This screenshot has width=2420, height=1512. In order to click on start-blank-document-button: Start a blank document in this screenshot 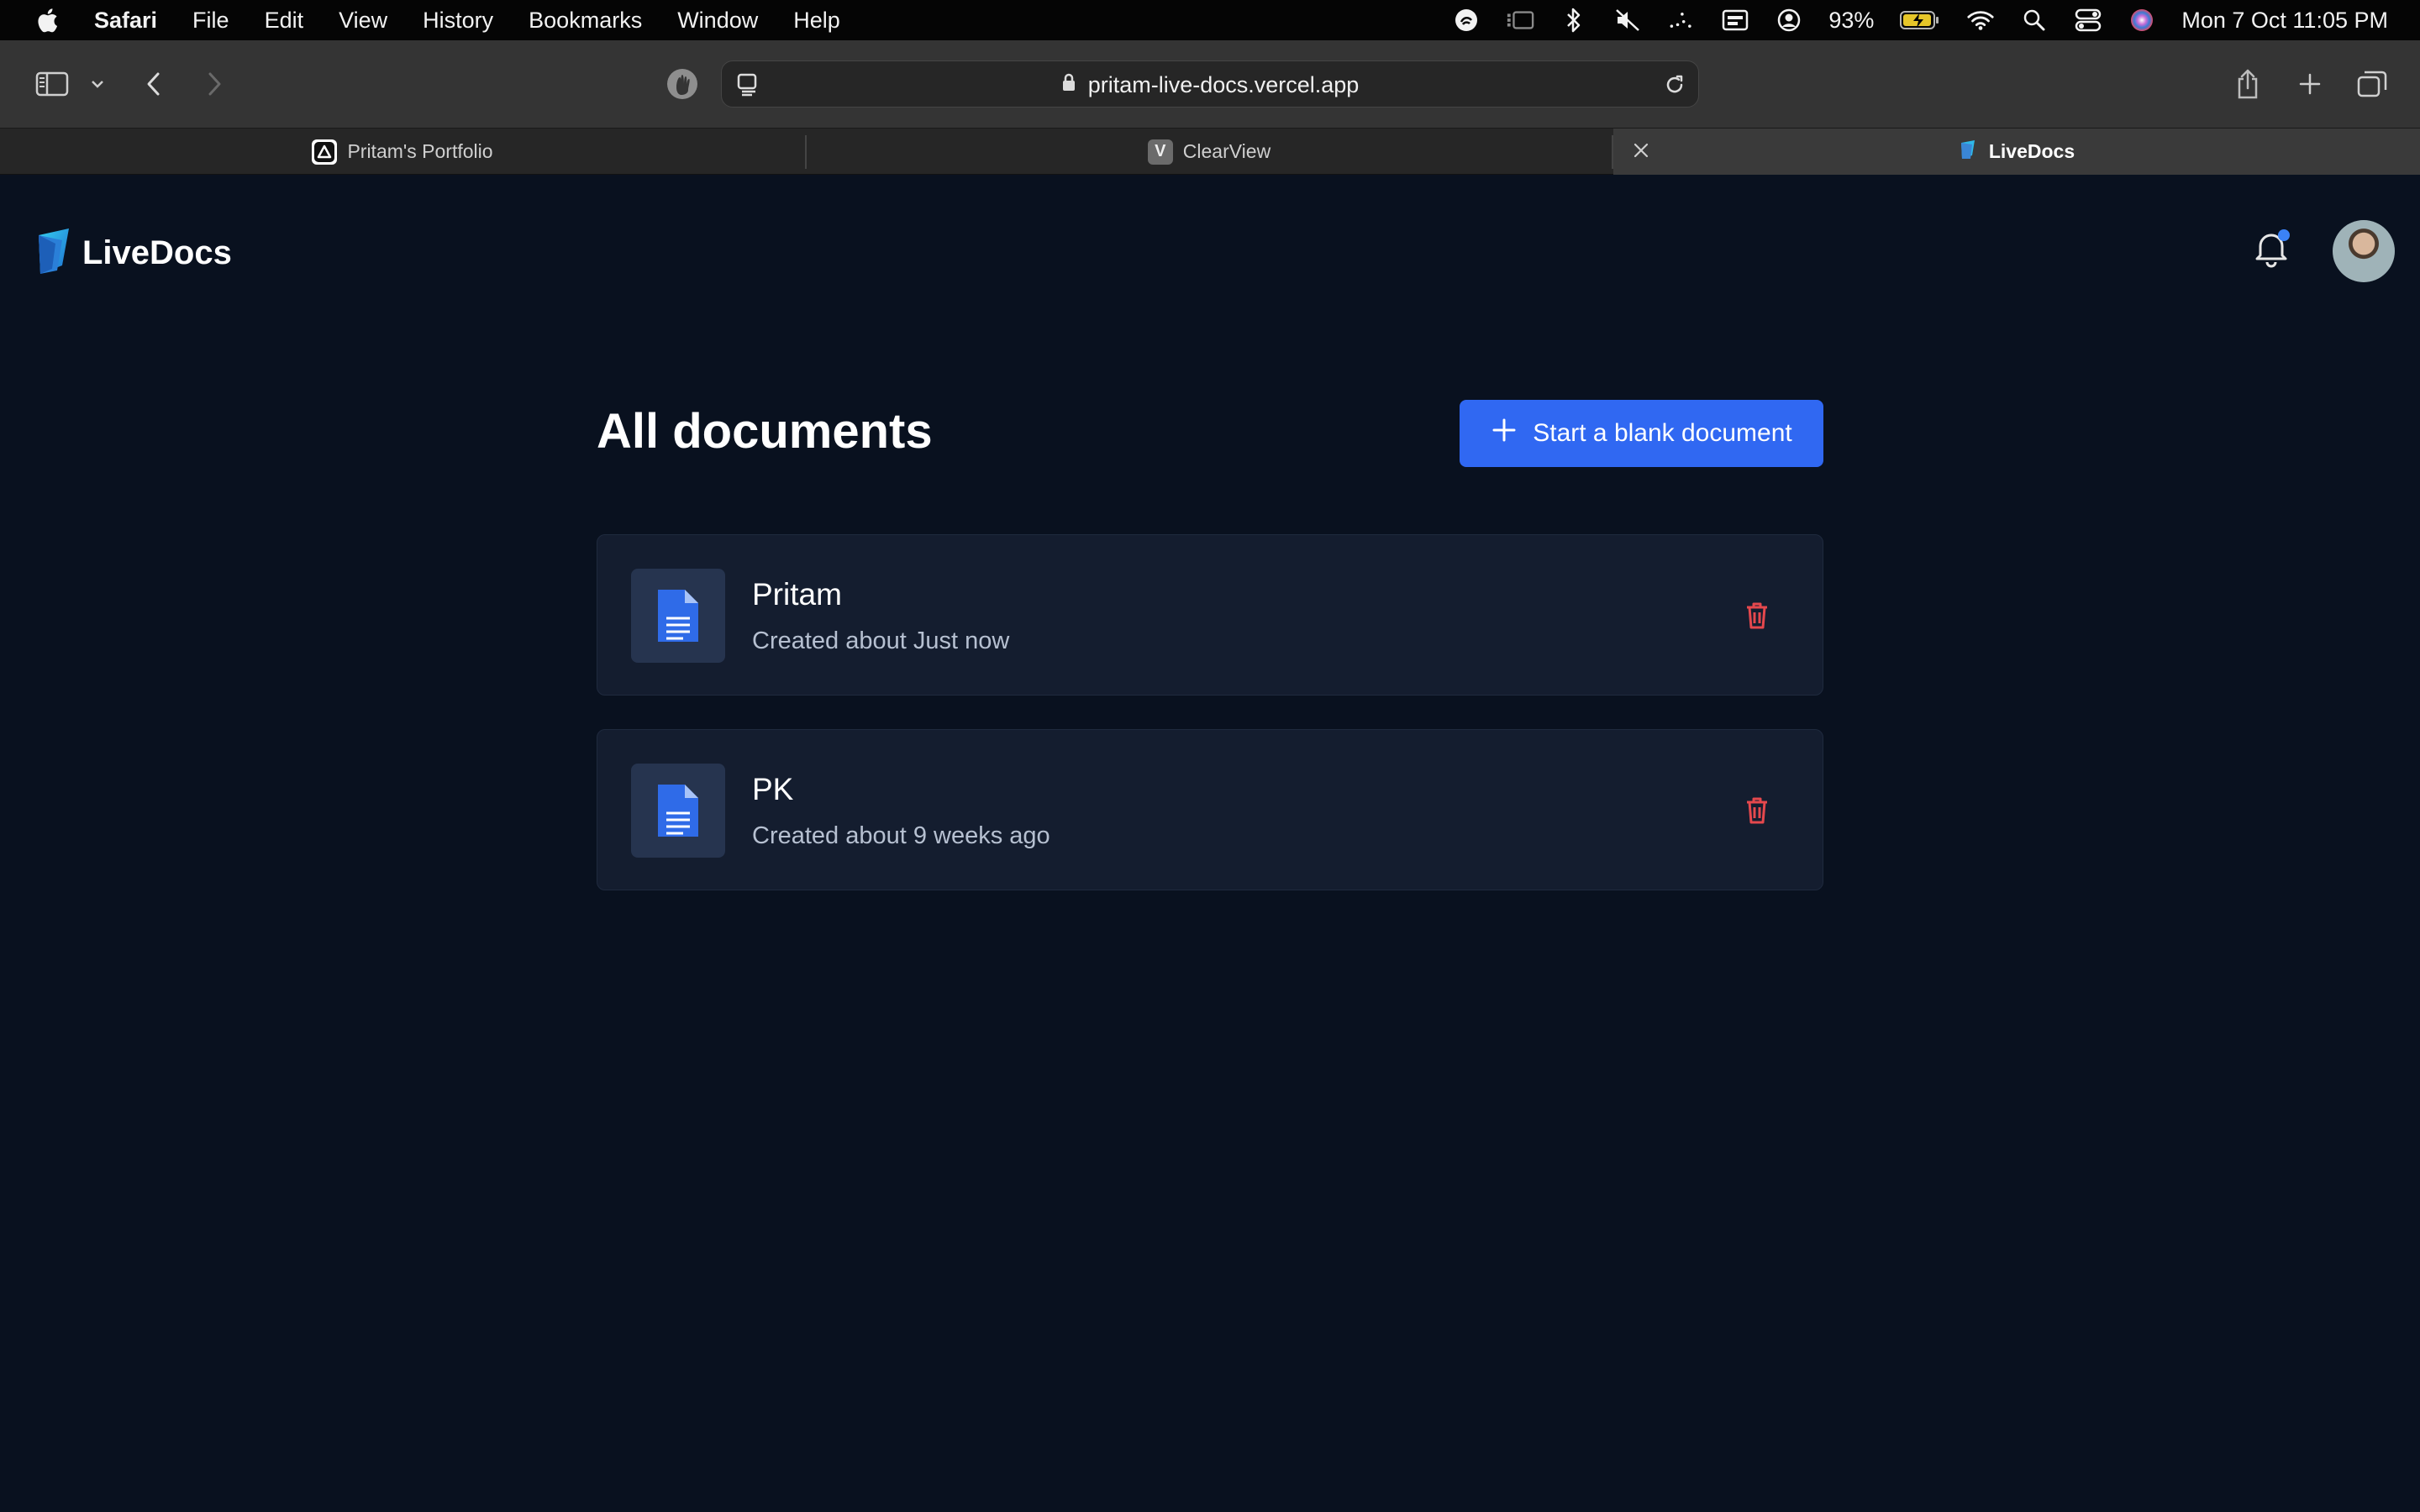, I will do `click(1642, 433)`.